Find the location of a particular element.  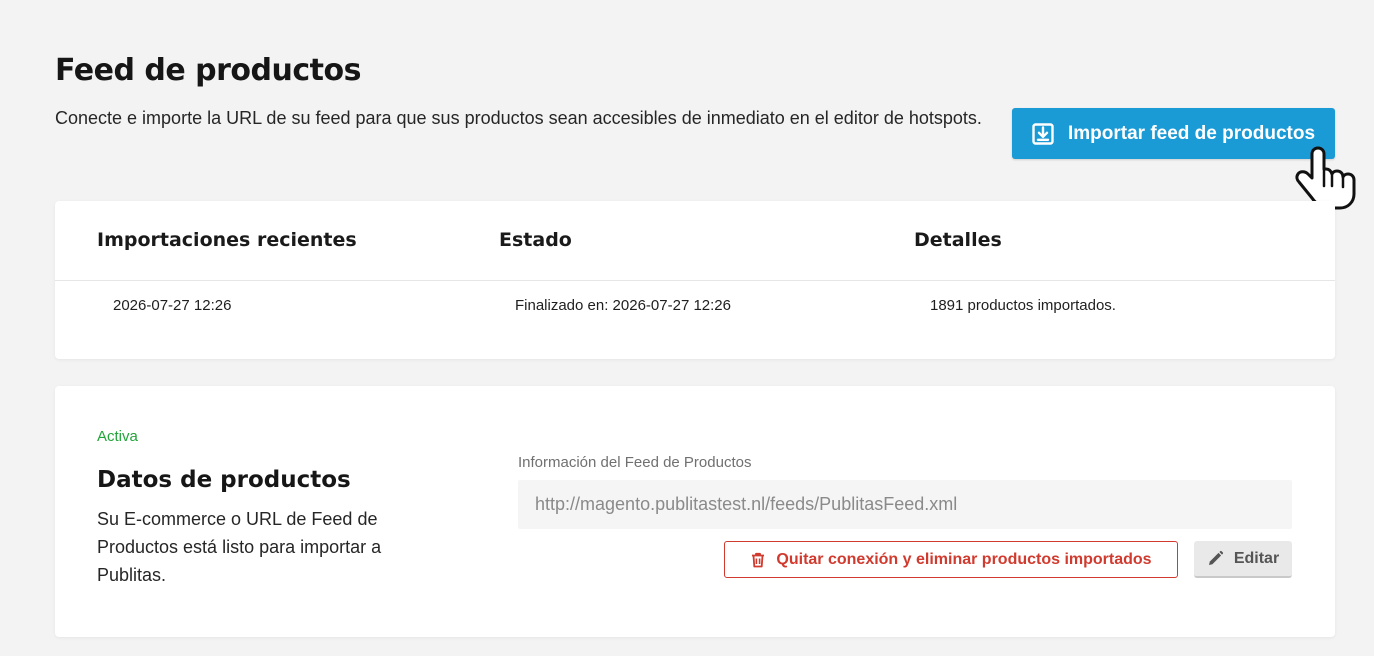

column-header-details: Detalles is located at coordinates (958, 240).